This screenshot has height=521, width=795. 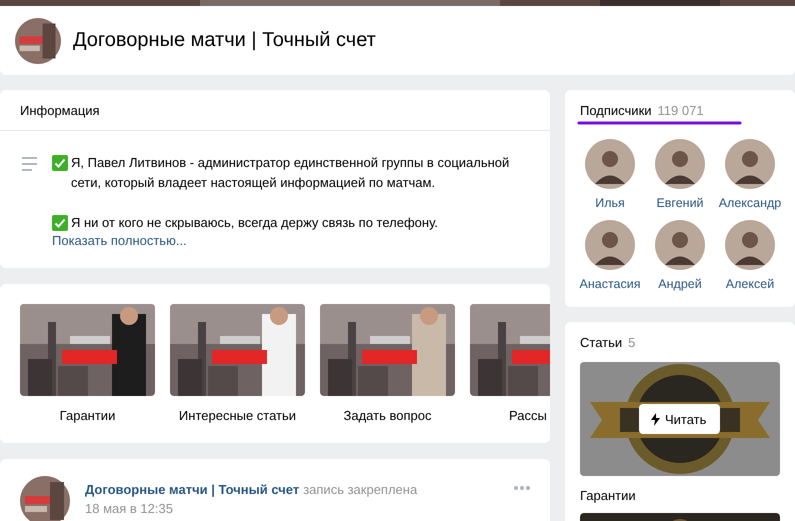 I want to click on pinned-note: запись закреплена, so click(x=360, y=489).